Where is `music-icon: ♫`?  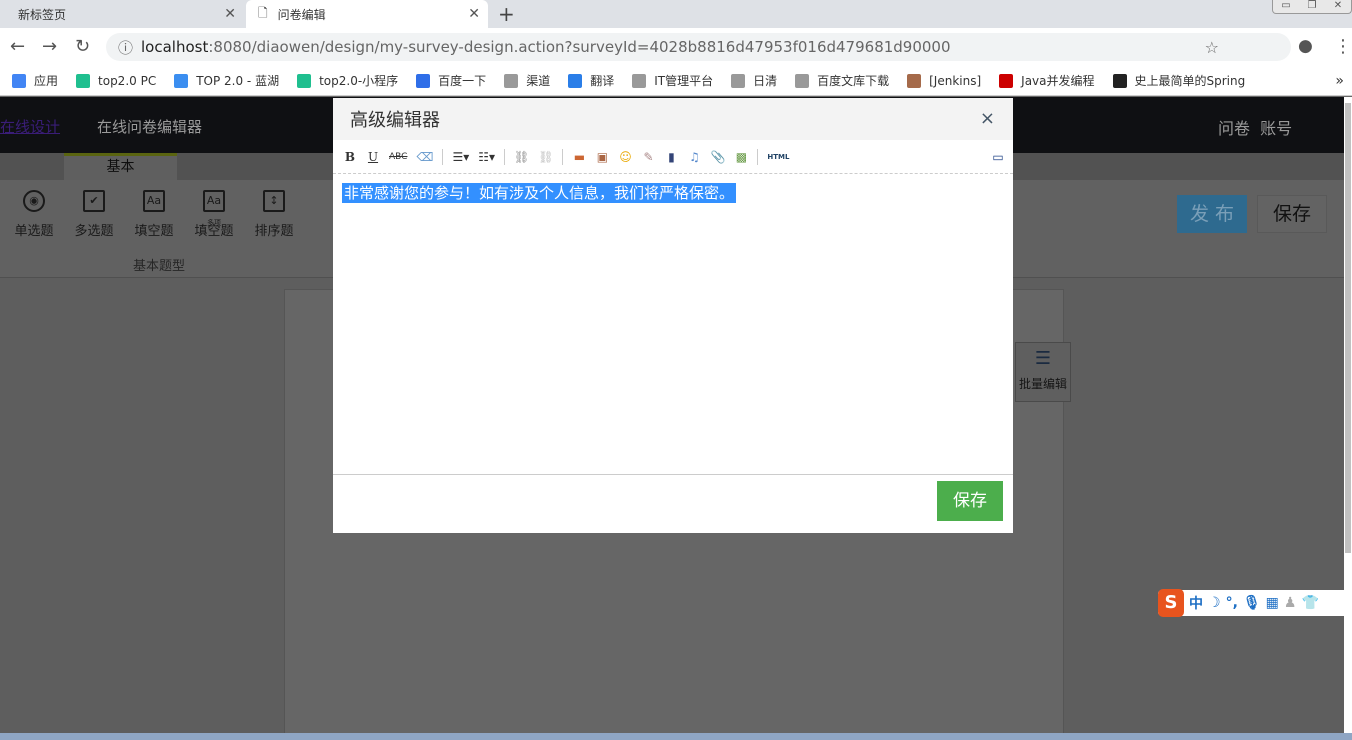
music-icon: ♫ is located at coordinates (694, 157).